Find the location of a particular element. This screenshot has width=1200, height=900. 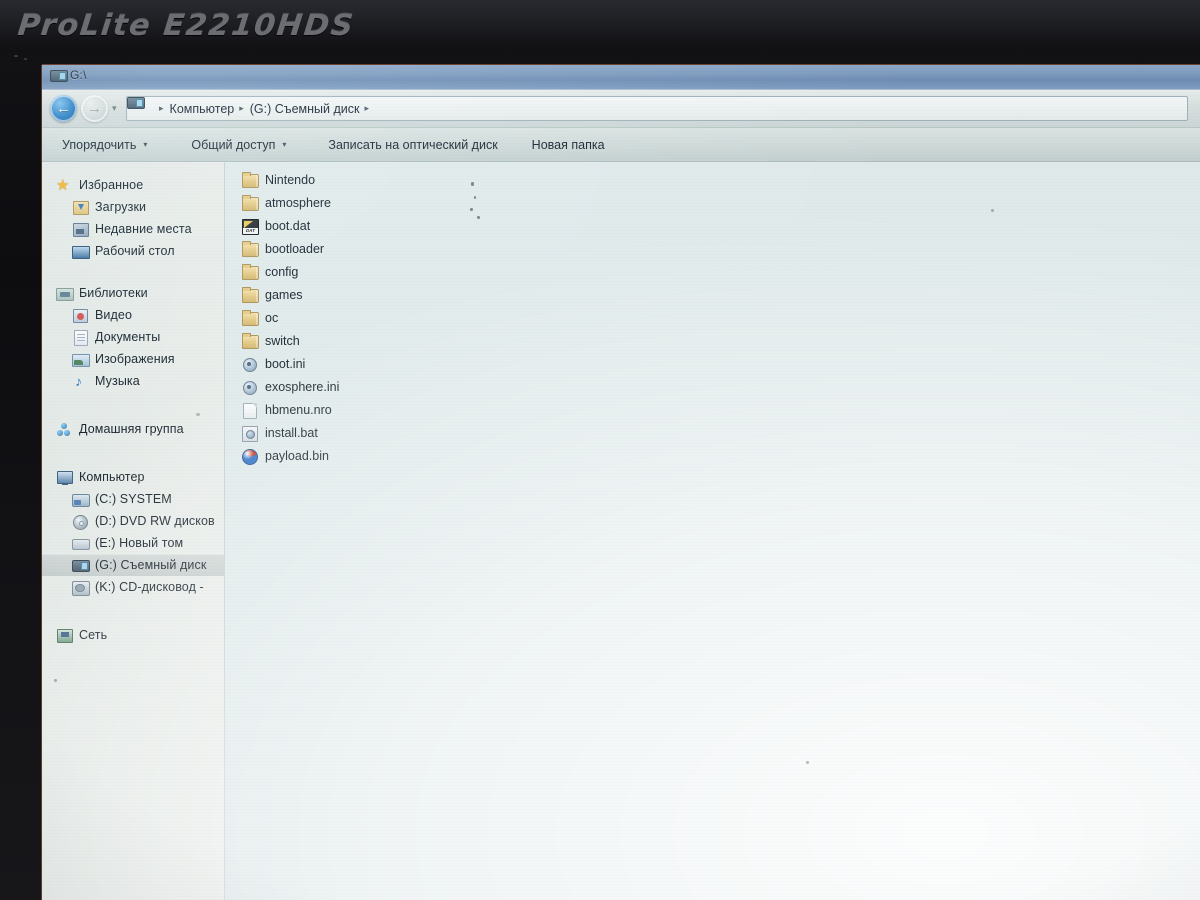

list-item: switch is located at coordinates (441, 340).